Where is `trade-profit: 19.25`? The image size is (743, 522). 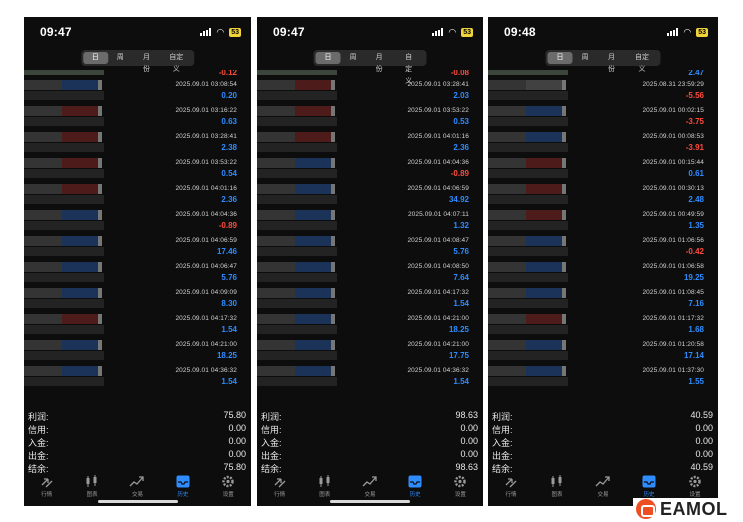
trade-profit: 19.25 is located at coordinates (693, 277).